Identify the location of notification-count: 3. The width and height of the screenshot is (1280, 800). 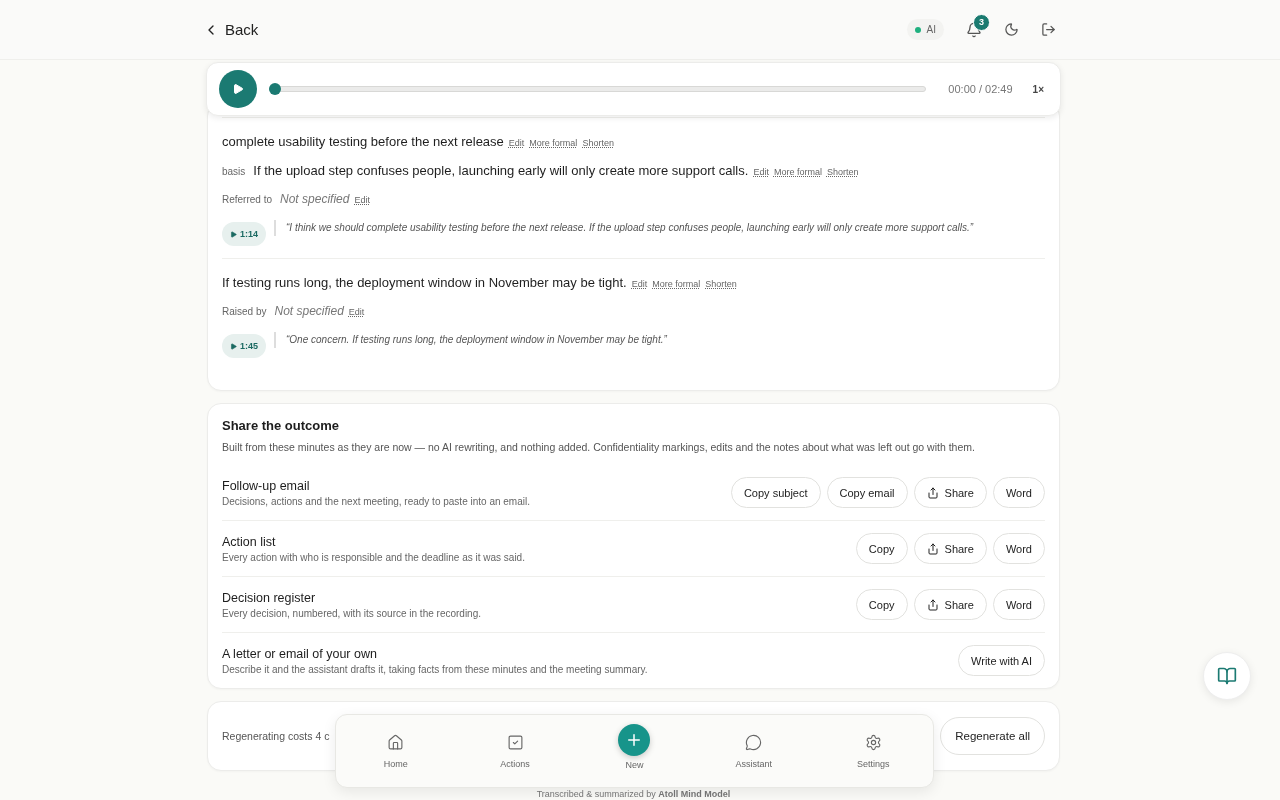
(981, 22).